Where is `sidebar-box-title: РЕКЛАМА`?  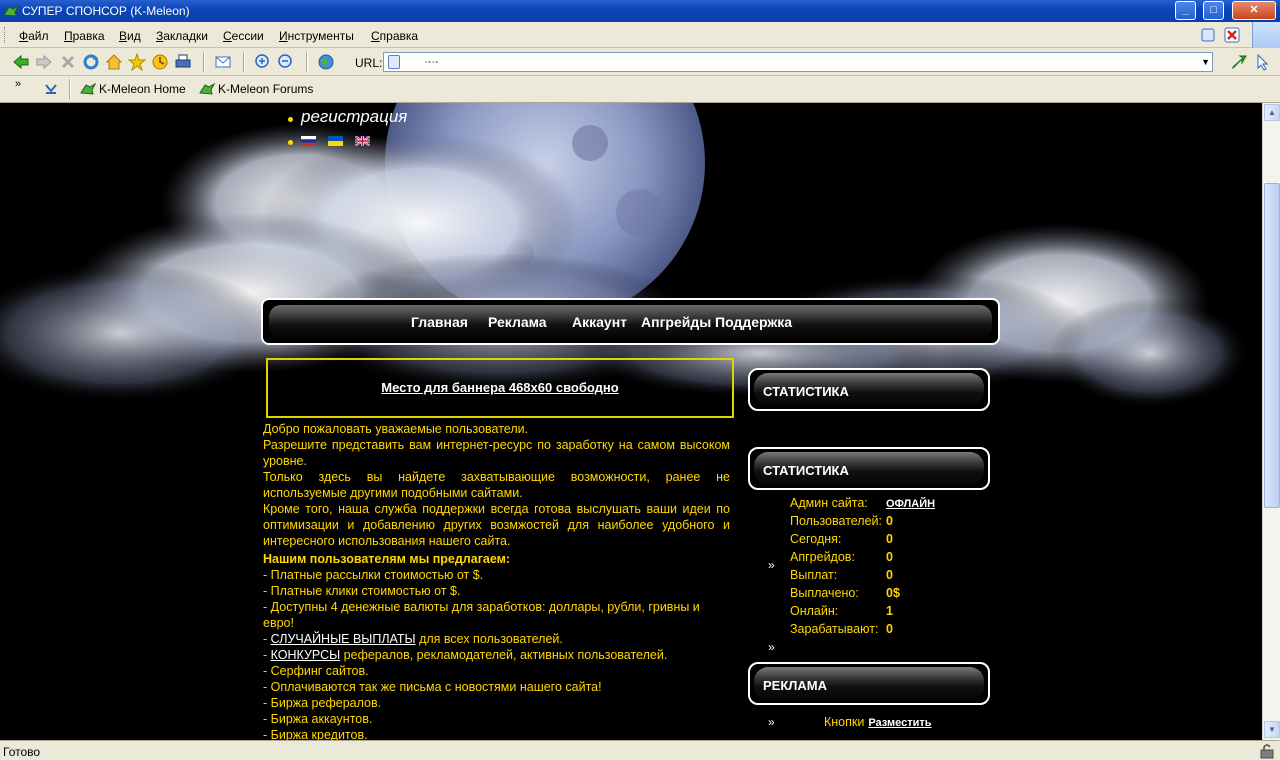 sidebar-box-title: РЕКЛАМА is located at coordinates (795, 685).